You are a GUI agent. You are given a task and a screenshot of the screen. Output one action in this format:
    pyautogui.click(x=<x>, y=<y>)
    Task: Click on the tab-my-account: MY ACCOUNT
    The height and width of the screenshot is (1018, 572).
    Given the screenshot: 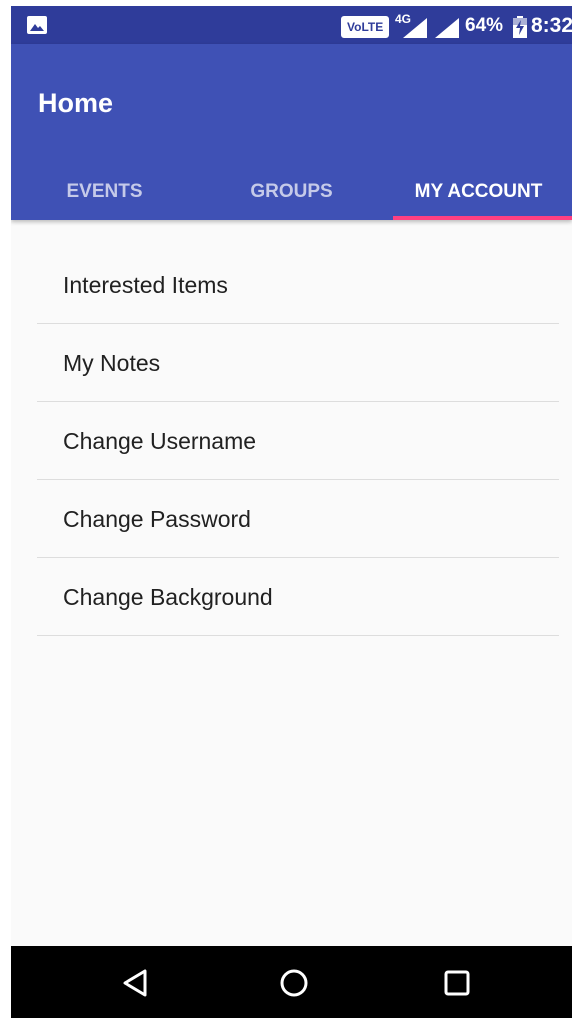 What is the action you would take?
    pyautogui.click(x=478, y=192)
    